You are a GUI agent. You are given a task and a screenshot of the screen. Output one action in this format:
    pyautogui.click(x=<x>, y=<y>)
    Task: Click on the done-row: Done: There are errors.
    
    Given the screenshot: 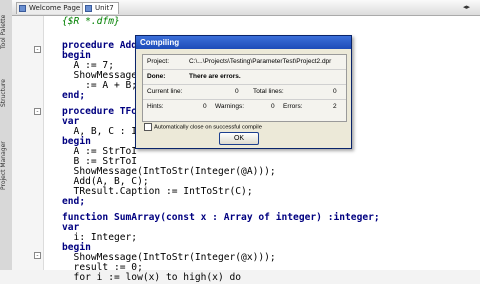 What is the action you would take?
    pyautogui.click(x=244, y=77)
    